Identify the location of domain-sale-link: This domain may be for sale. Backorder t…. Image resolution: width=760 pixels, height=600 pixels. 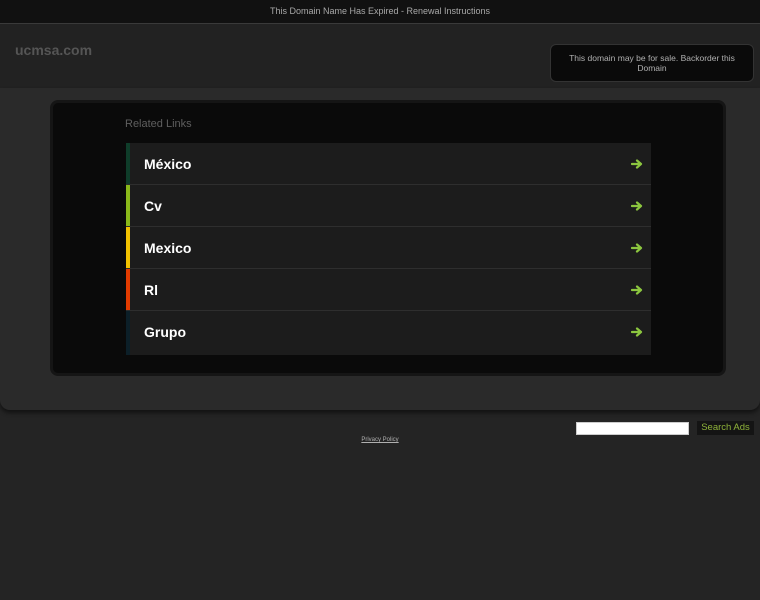
(652, 63).